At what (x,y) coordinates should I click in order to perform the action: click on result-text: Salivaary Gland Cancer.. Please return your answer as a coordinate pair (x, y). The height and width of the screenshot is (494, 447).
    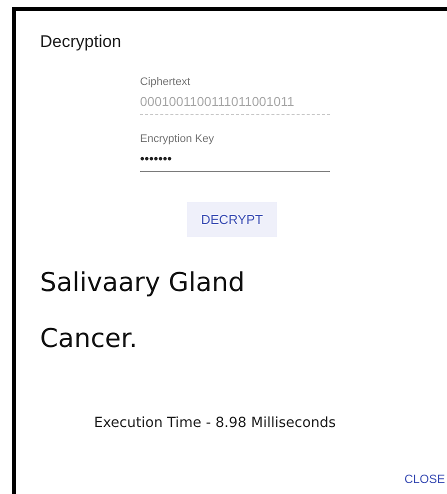
    Looking at the image, I should click on (143, 311).